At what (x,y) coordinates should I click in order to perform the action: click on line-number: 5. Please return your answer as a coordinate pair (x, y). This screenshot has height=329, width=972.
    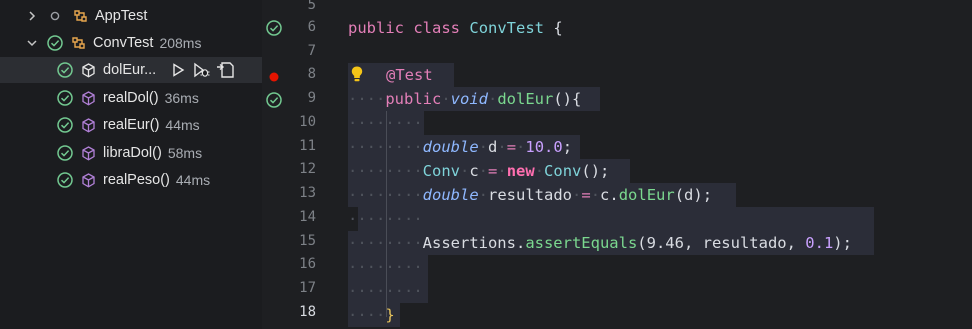
    Looking at the image, I should click on (311, 6).